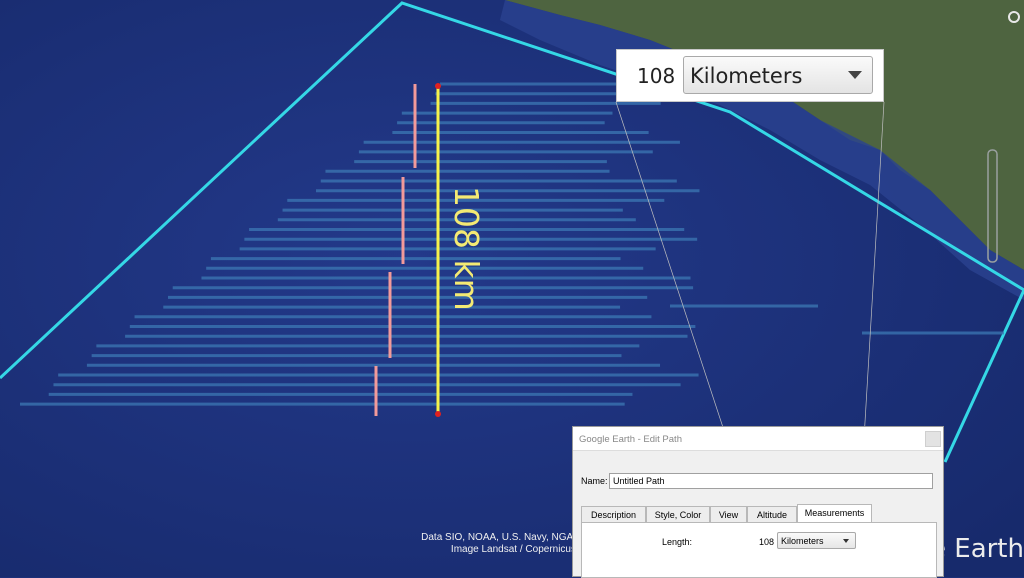 The height and width of the screenshot is (578, 1024). What do you see at coordinates (656, 76) in the screenshot?
I see `callout-length-value: 108` at bounding box center [656, 76].